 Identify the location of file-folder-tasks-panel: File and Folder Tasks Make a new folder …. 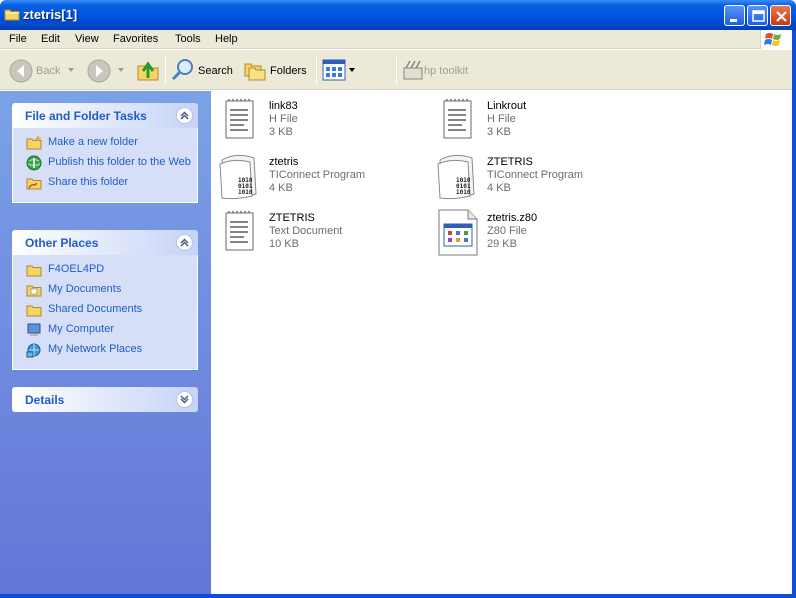
(105, 153).